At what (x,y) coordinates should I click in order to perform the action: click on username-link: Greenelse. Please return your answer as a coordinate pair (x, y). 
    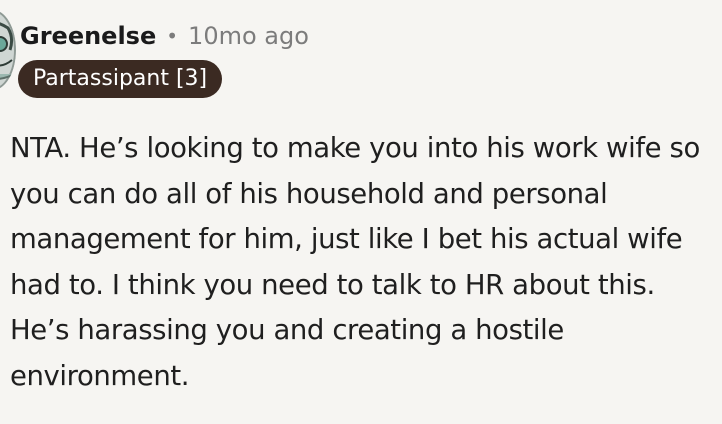
    Looking at the image, I should click on (88, 36).